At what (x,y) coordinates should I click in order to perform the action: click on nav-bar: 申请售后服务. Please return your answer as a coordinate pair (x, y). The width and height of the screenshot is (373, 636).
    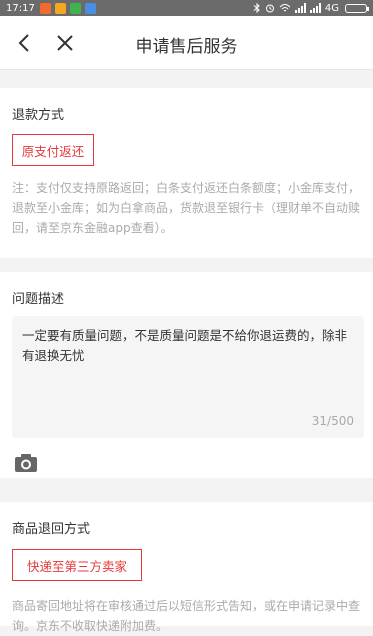
    Looking at the image, I should click on (186, 43).